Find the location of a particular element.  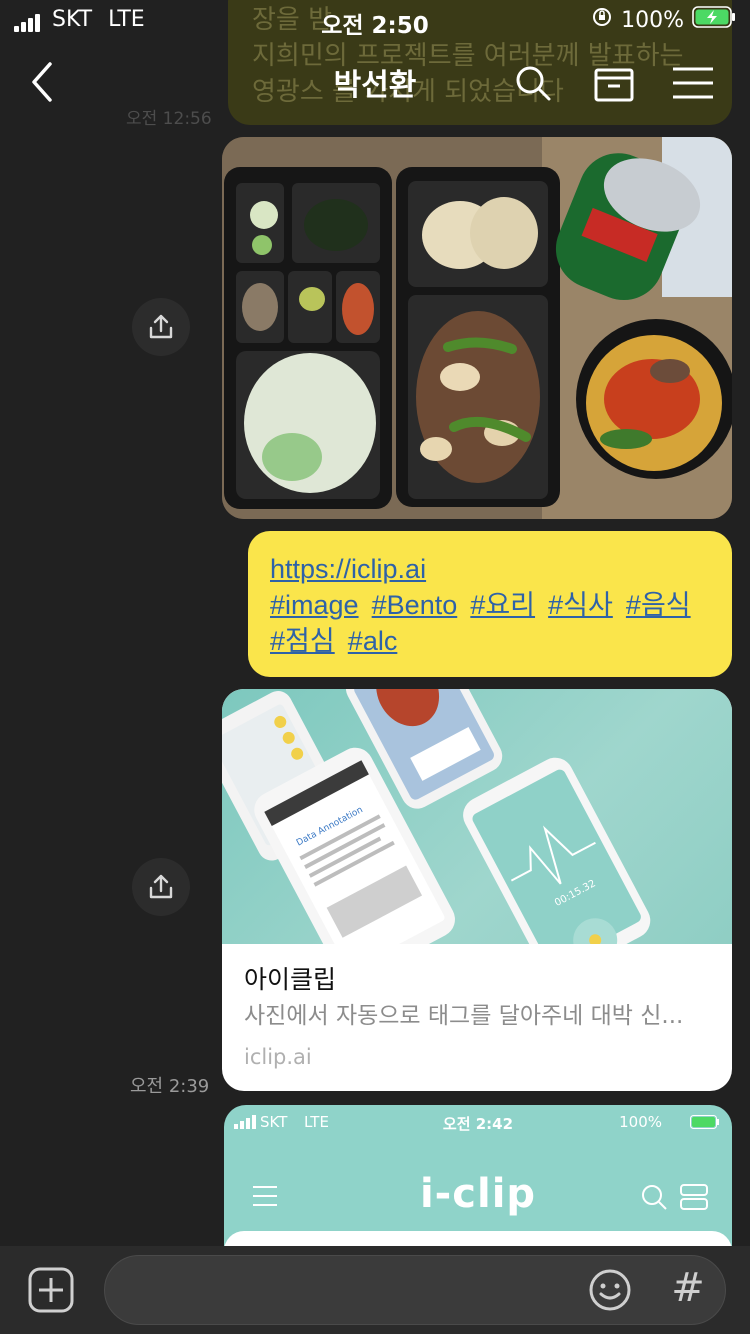

search-icon is located at coordinates (533, 83).